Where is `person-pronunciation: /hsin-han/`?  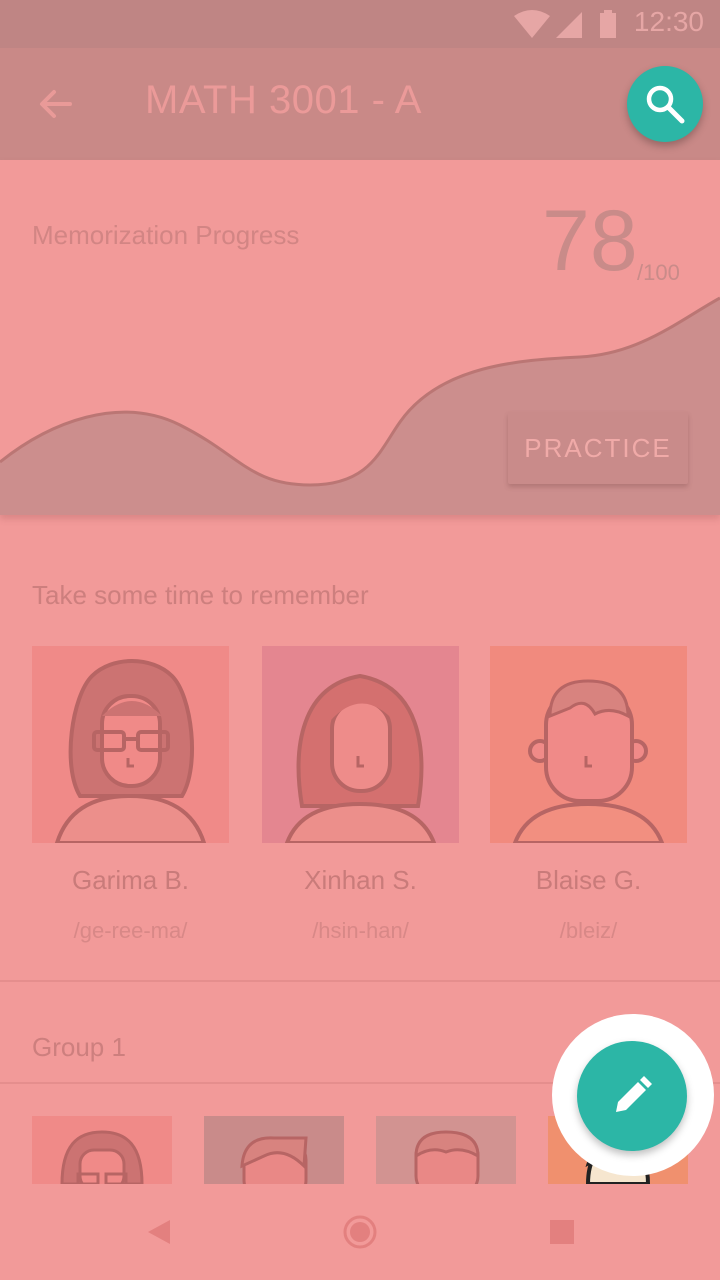 person-pronunciation: /hsin-han/ is located at coordinates (360, 930).